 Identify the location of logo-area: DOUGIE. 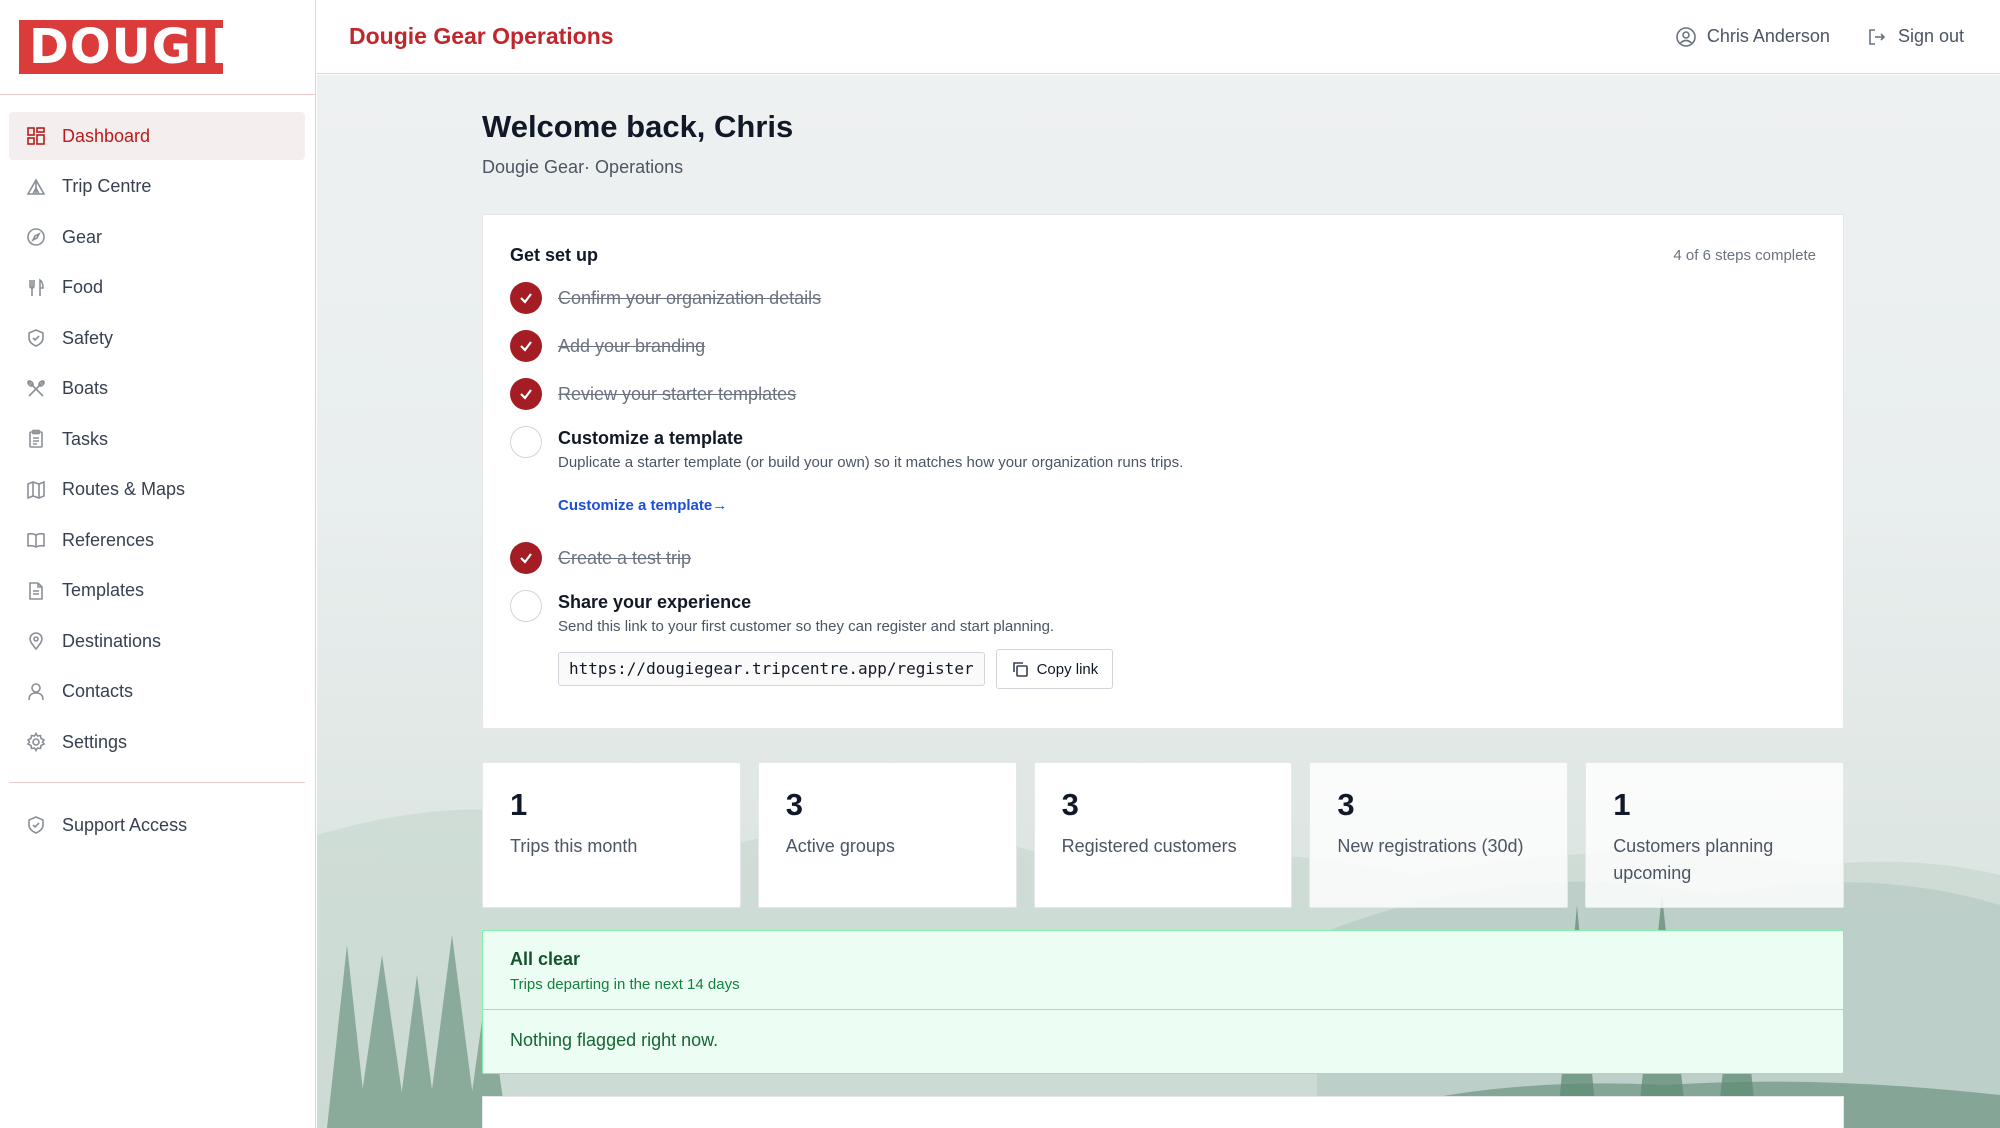
(157, 47).